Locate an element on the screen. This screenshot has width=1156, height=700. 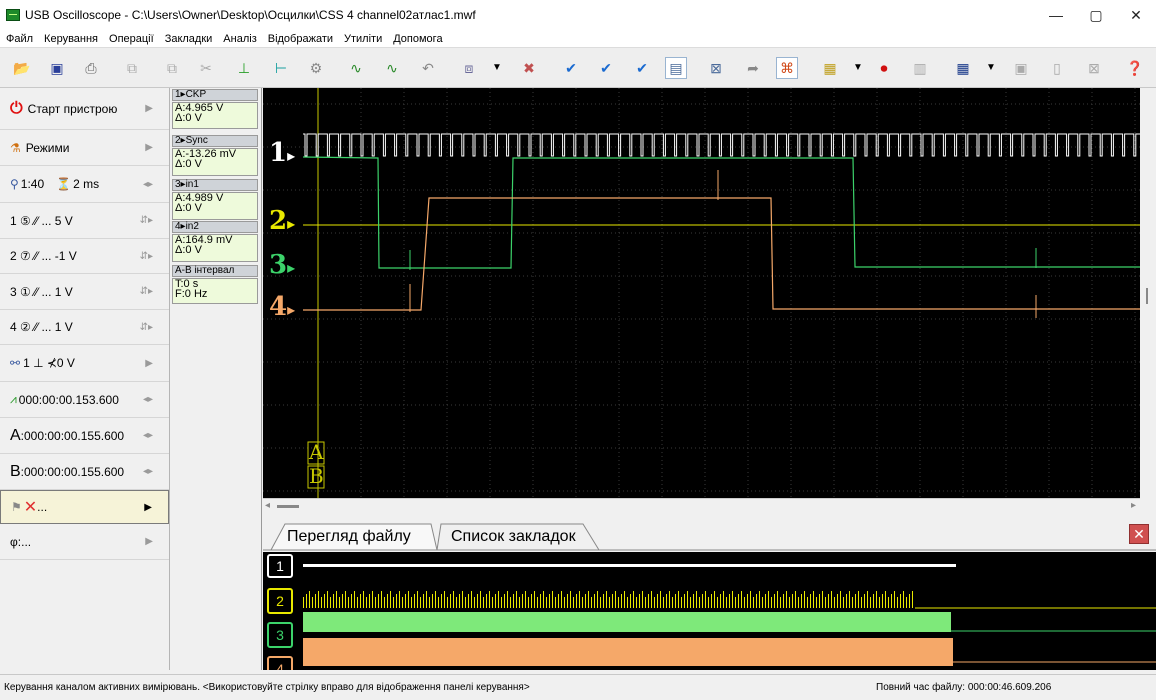
probe-icon: ⊢ is located at coordinates (281, 68).